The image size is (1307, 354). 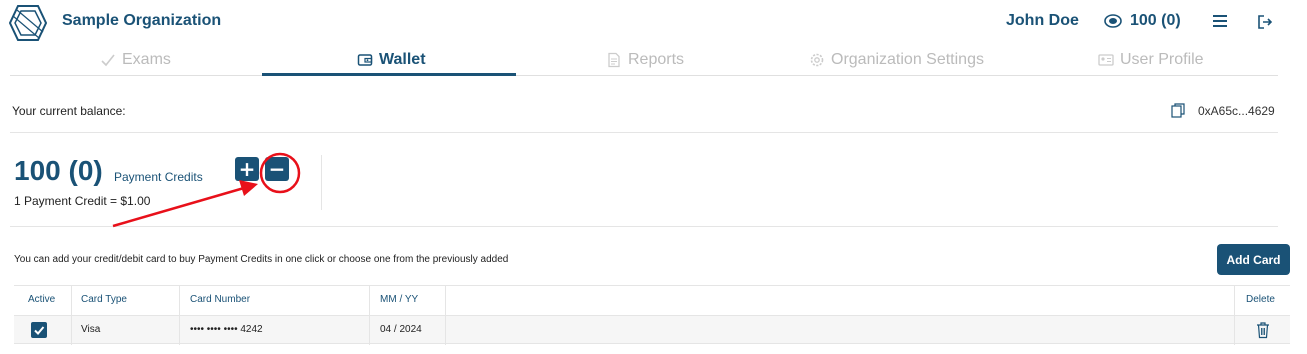 What do you see at coordinates (1155, 20) in the screenshot?
I see `header-credits-value: 100 (0)` at bounding box center [1155, 20].